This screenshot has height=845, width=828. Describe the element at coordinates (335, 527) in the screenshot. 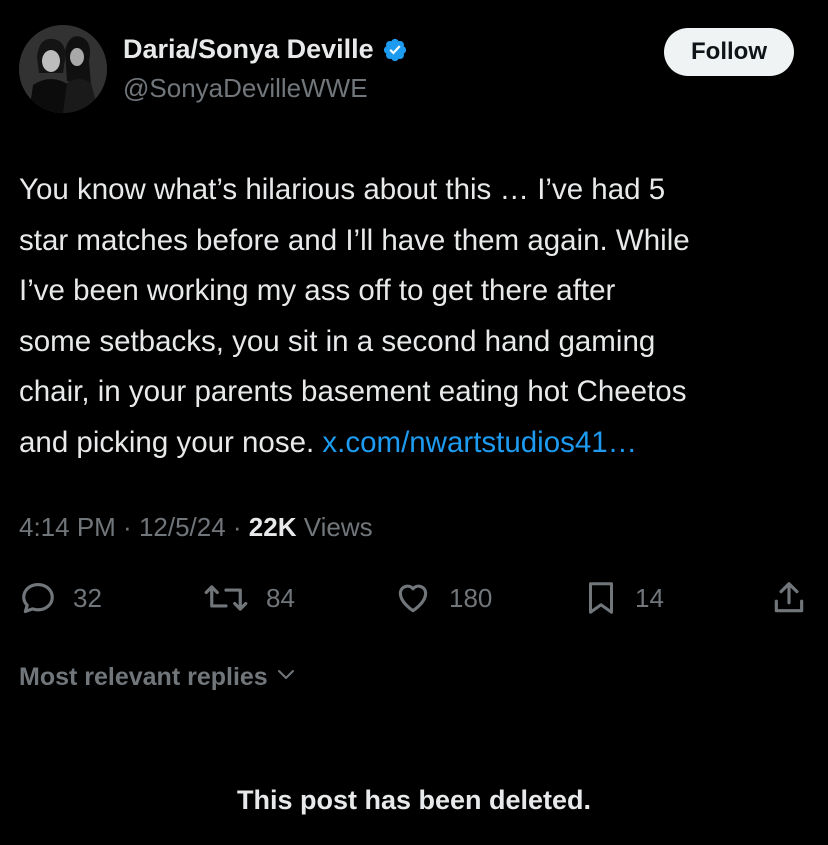

I see `views-label: Views` at that location.